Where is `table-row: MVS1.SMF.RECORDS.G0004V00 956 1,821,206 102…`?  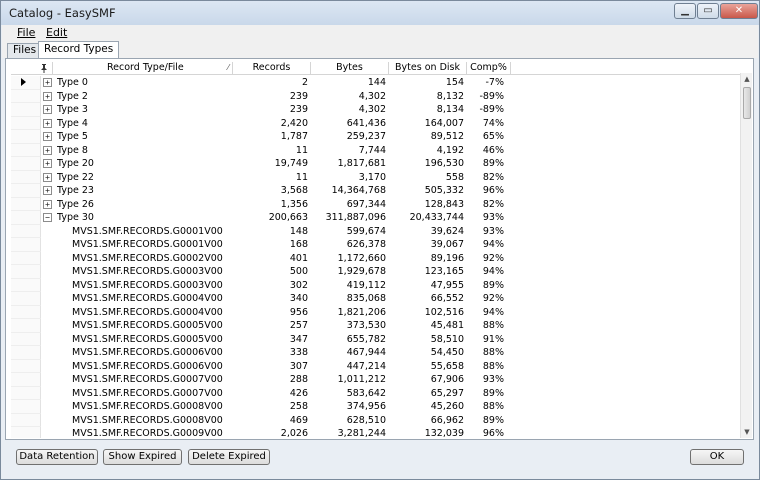
table-row: MVS1.SMF.RECORDS.G0004V00 956 1,821,206 102… is located at coordinates (375, 312).